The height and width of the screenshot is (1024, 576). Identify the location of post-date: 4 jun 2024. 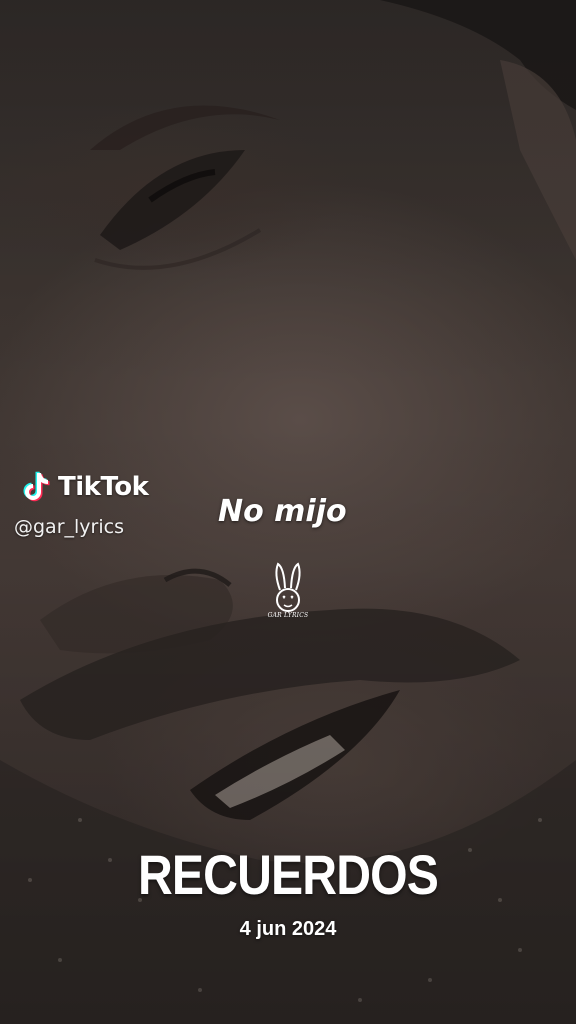
(288, 929).